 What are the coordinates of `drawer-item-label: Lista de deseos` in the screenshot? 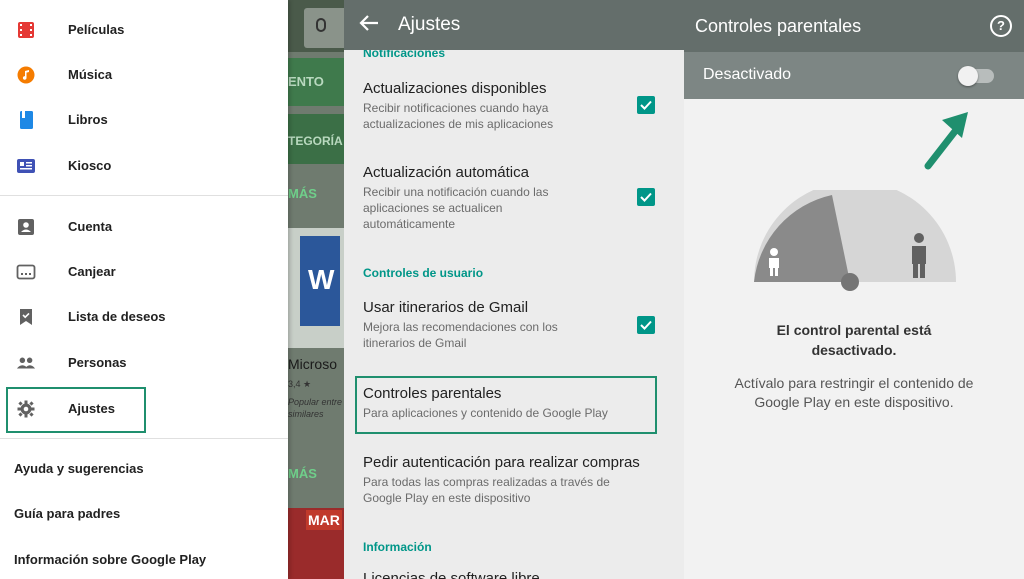 It's located at (117, 316).